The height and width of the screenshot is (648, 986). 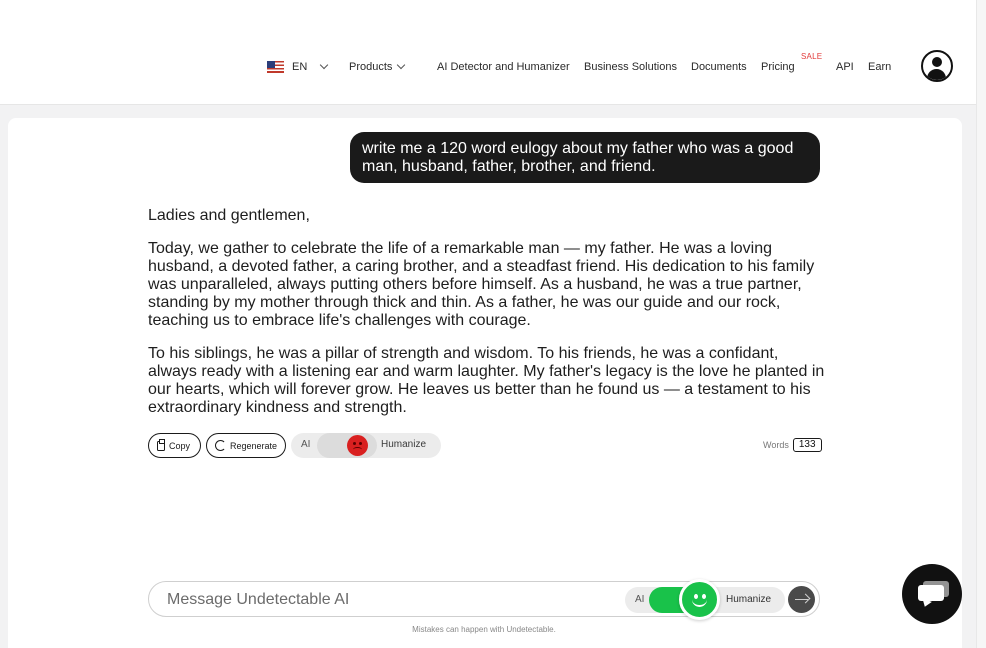 What do you see at coordinates (387, 600) in the screenshot?
I see `message-input` at bounding box center [387, 600].